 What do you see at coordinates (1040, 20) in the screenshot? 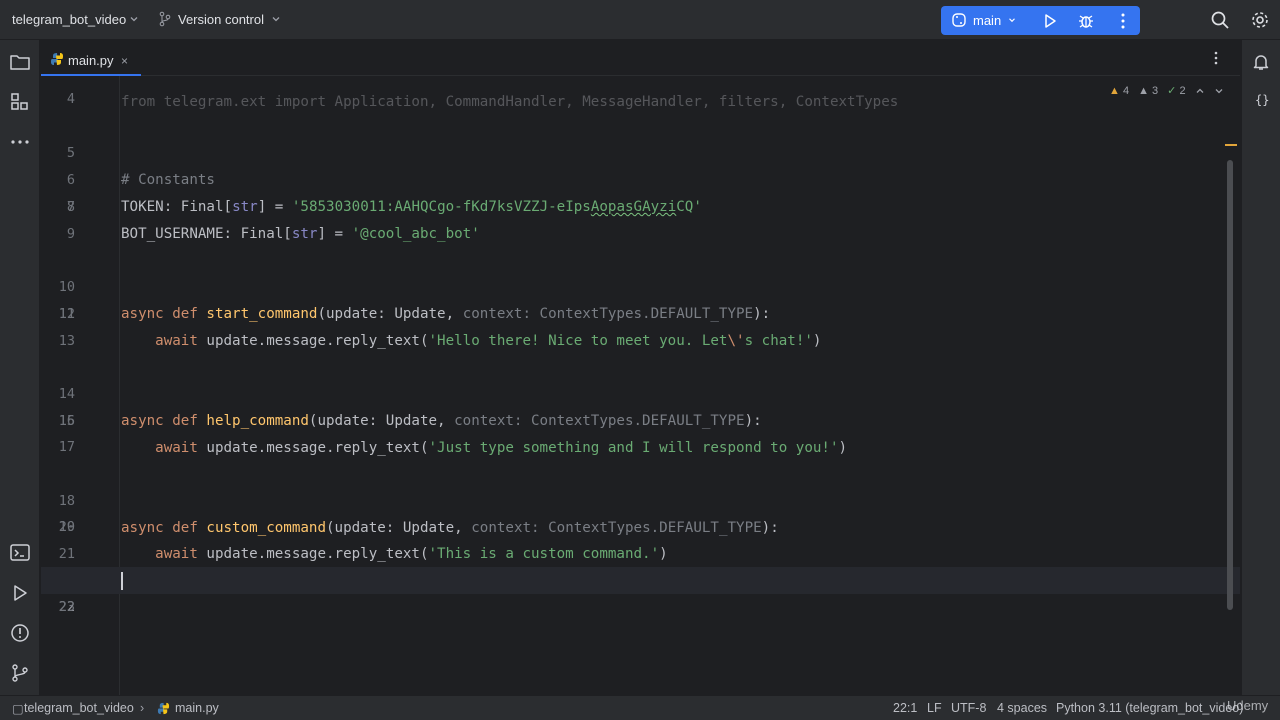
I see `run-toolbar: main` at bounding box center [1040, 20].